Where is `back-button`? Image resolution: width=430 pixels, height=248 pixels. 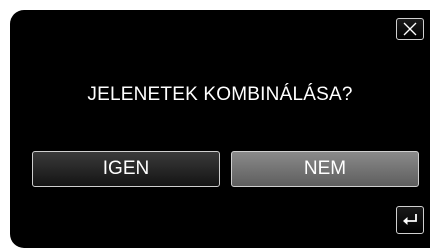 back-button is located at coordinates (410, 220).